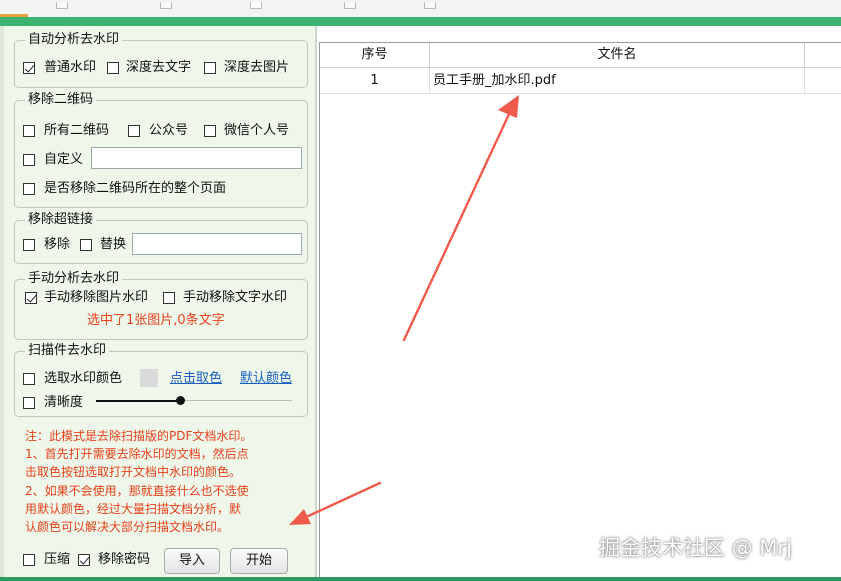  Describe the element at coordinates (84, 560) in the screenshot. I see `remove-password-checkbox` at that location.